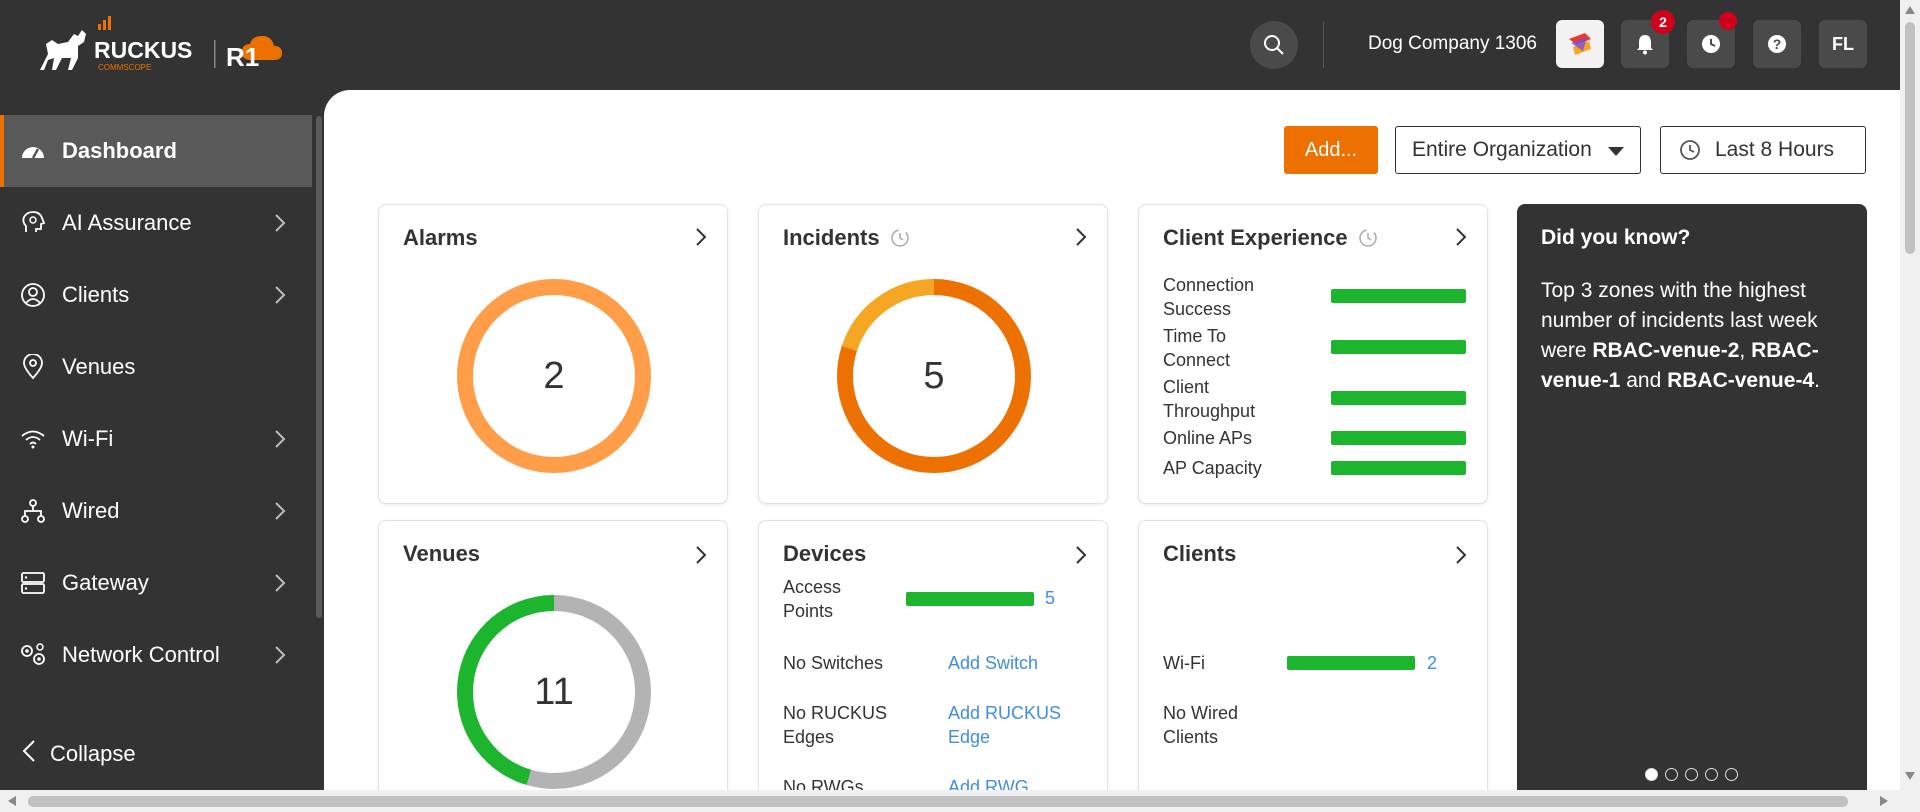 The height and width of the screenshot is (812, 1920). Describe the element at coordinates (33, 295) in the screenshot. I see `user-icon` at that location.